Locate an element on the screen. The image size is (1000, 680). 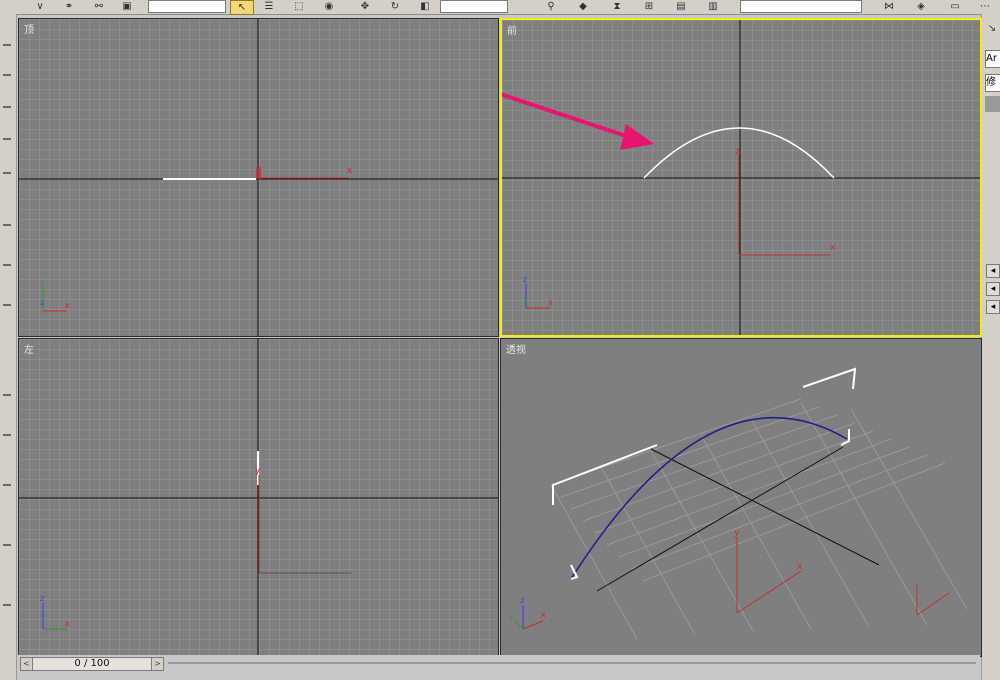
left-toolbar-strip is located at coordinates (8, 347).